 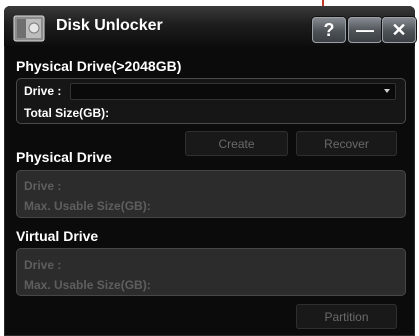 I want to click on help-button: ?, so click(x=329, y=30).